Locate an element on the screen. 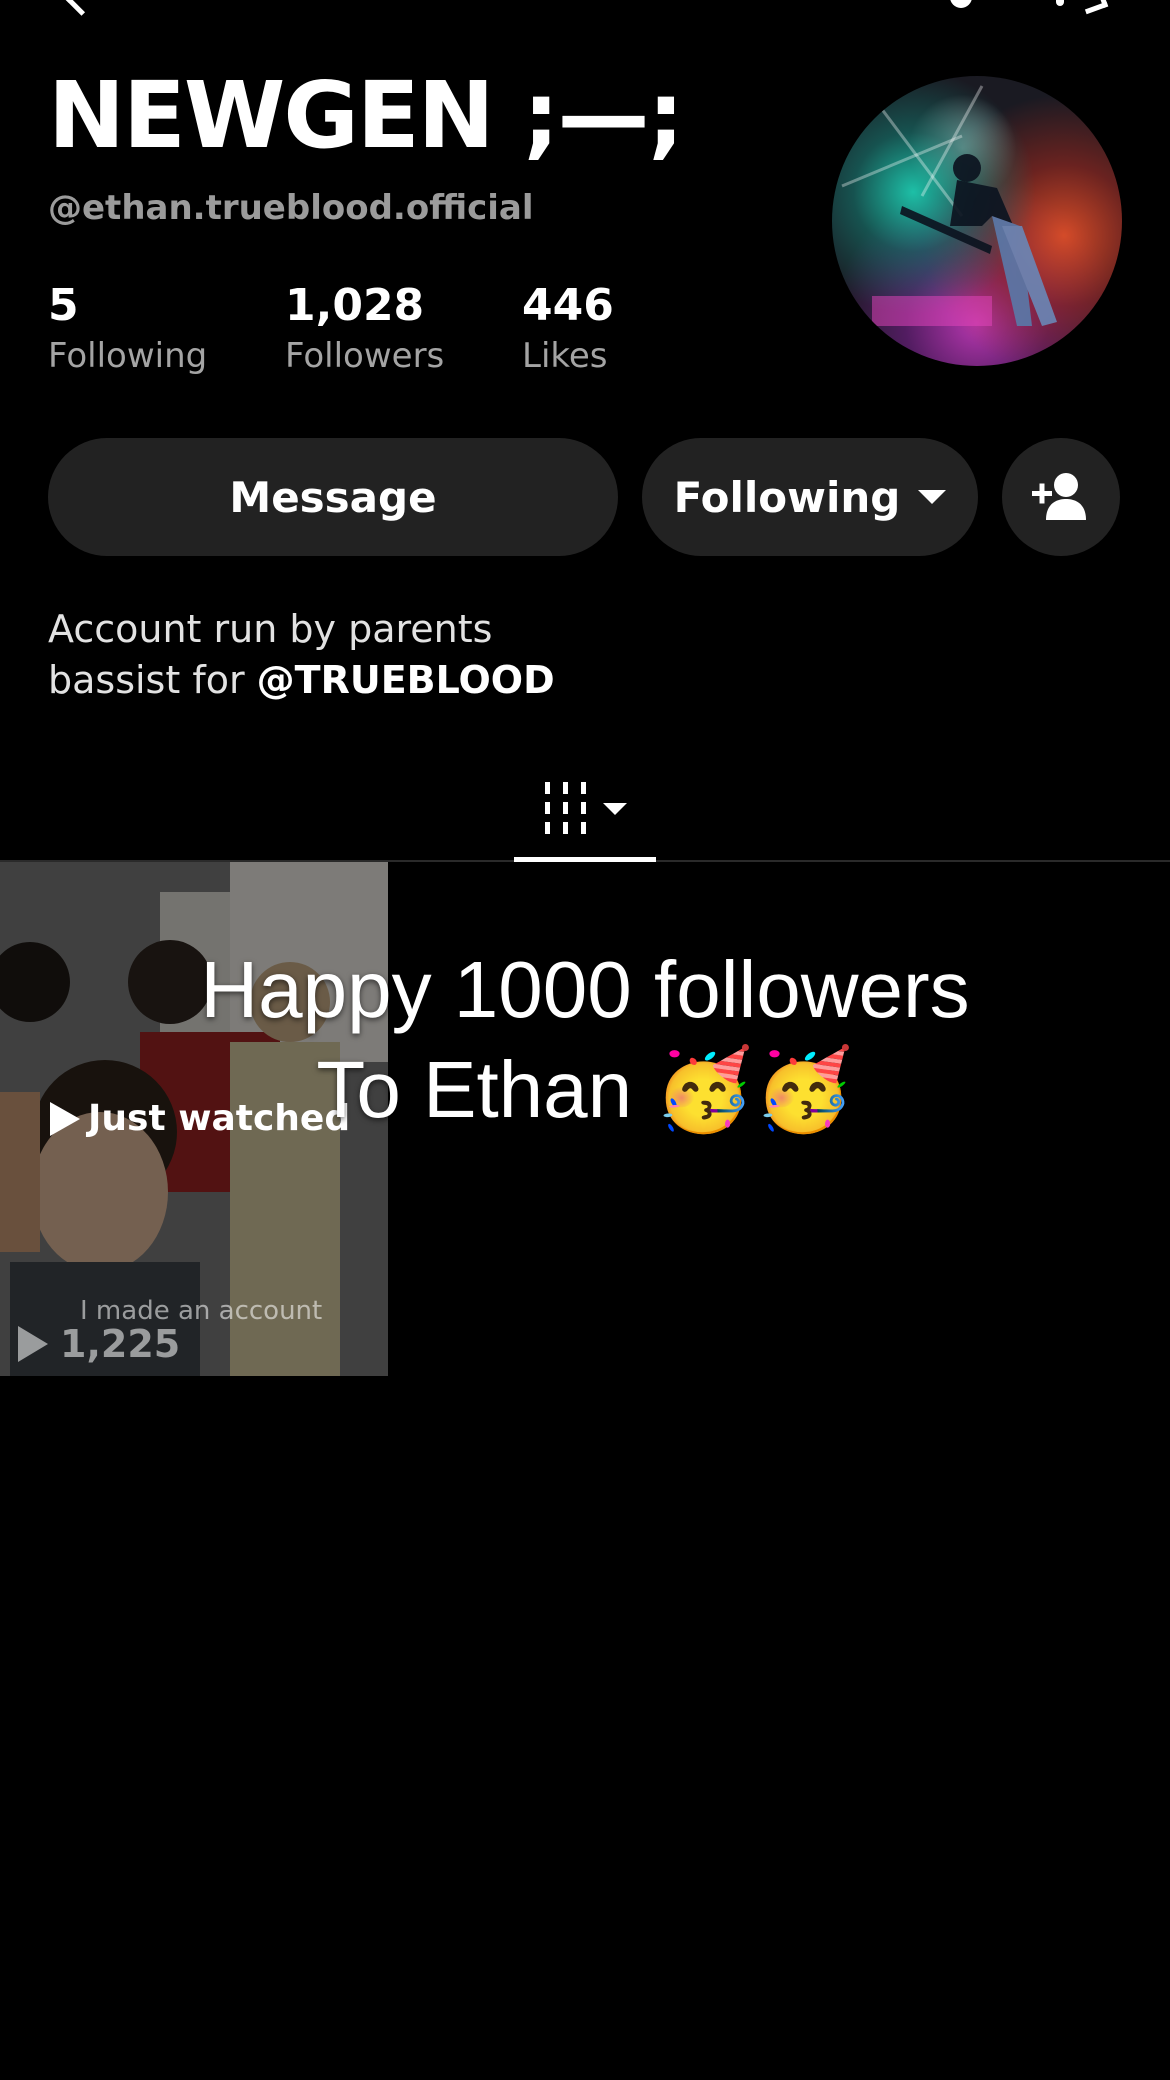  bio-line-2-prefix: bassist for is located at coordinates (152, 680).